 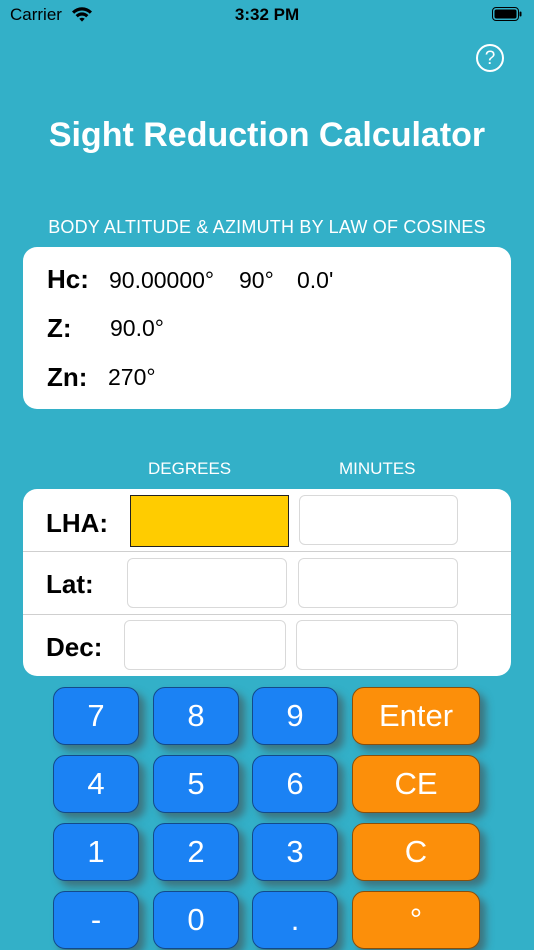 I want to click on page-title: Sight Reduction Calculator, so click(x=267, y=135).